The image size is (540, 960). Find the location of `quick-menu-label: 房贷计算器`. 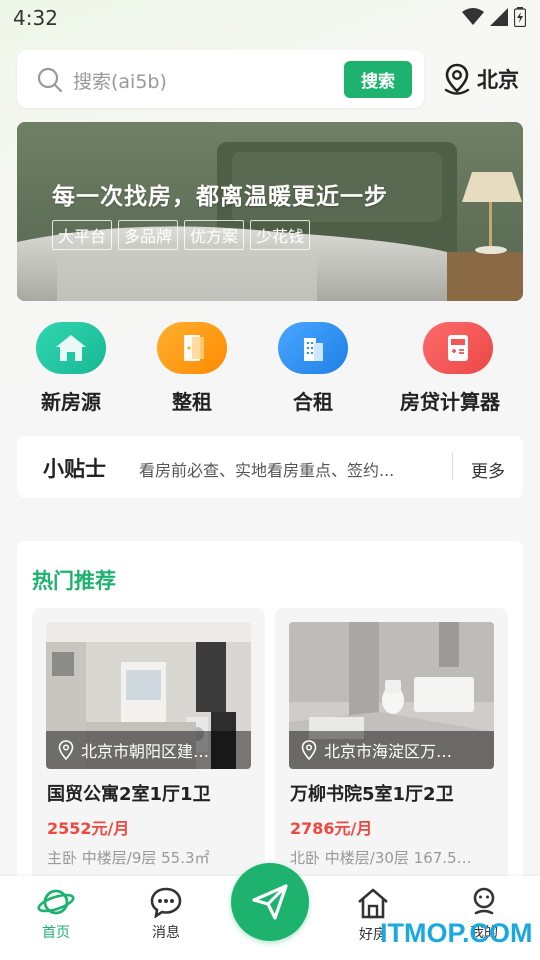

quick-menu-label: 房贷计算器 is located at coordinates (450, 402).